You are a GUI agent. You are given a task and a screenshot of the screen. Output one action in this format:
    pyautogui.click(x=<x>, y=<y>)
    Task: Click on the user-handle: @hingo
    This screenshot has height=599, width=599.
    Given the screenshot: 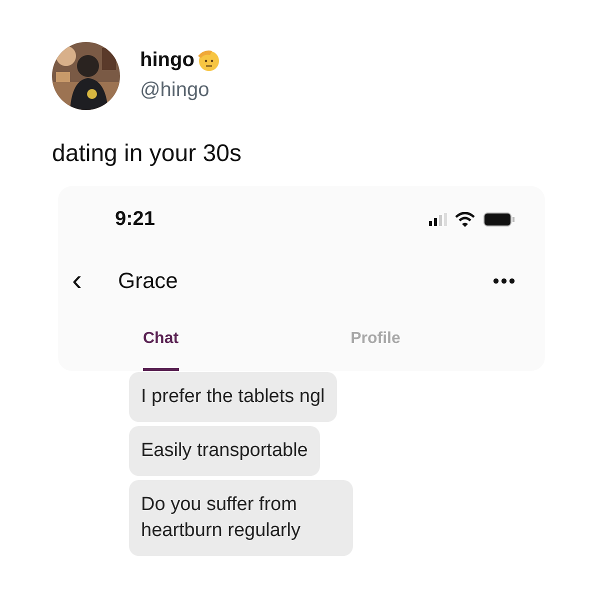 What is the action you would take?
    pyautogui.click(x=175, y=90)
    